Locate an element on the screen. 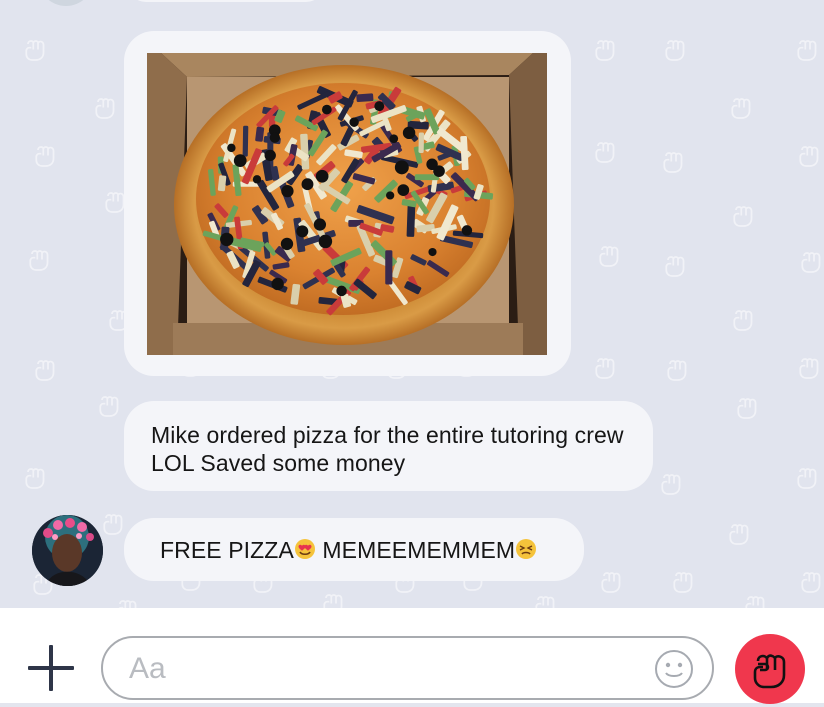 This screenshot has width=824, height=707. heart-eyes-emoji is located at coordinates (305, 549).